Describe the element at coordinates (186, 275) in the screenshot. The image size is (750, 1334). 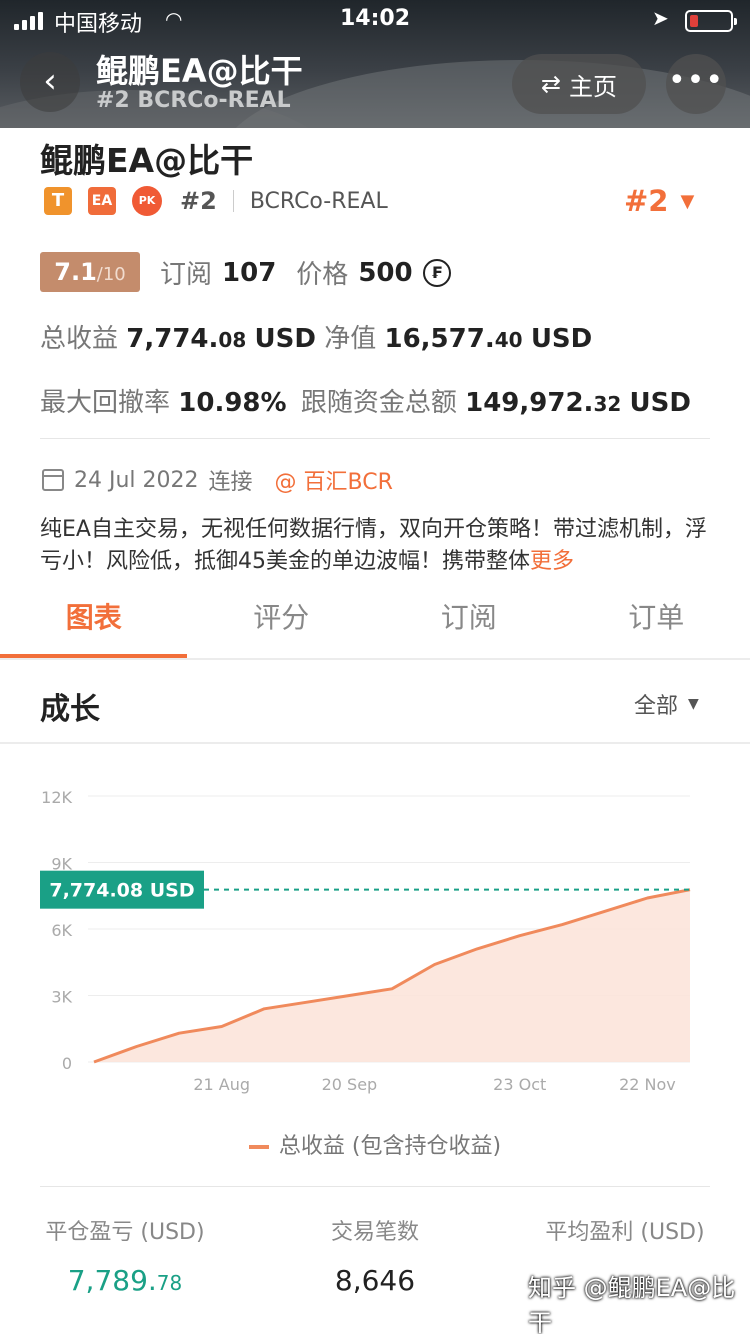
I see `subscribe-label: 订阅` at that location.